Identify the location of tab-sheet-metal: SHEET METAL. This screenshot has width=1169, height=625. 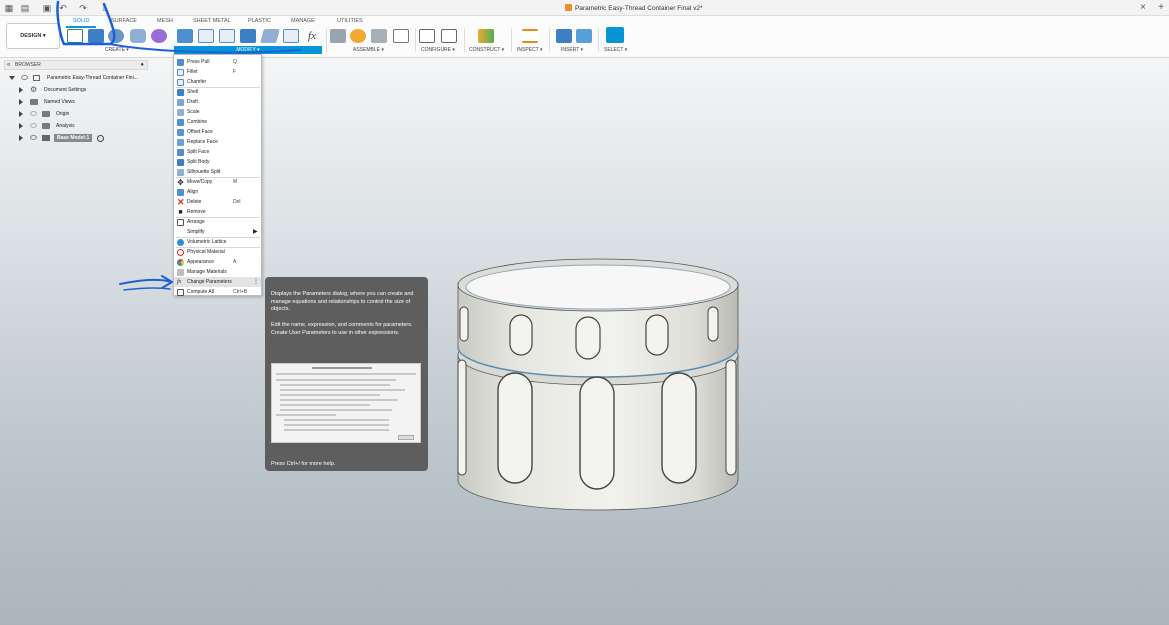
(212, 21).